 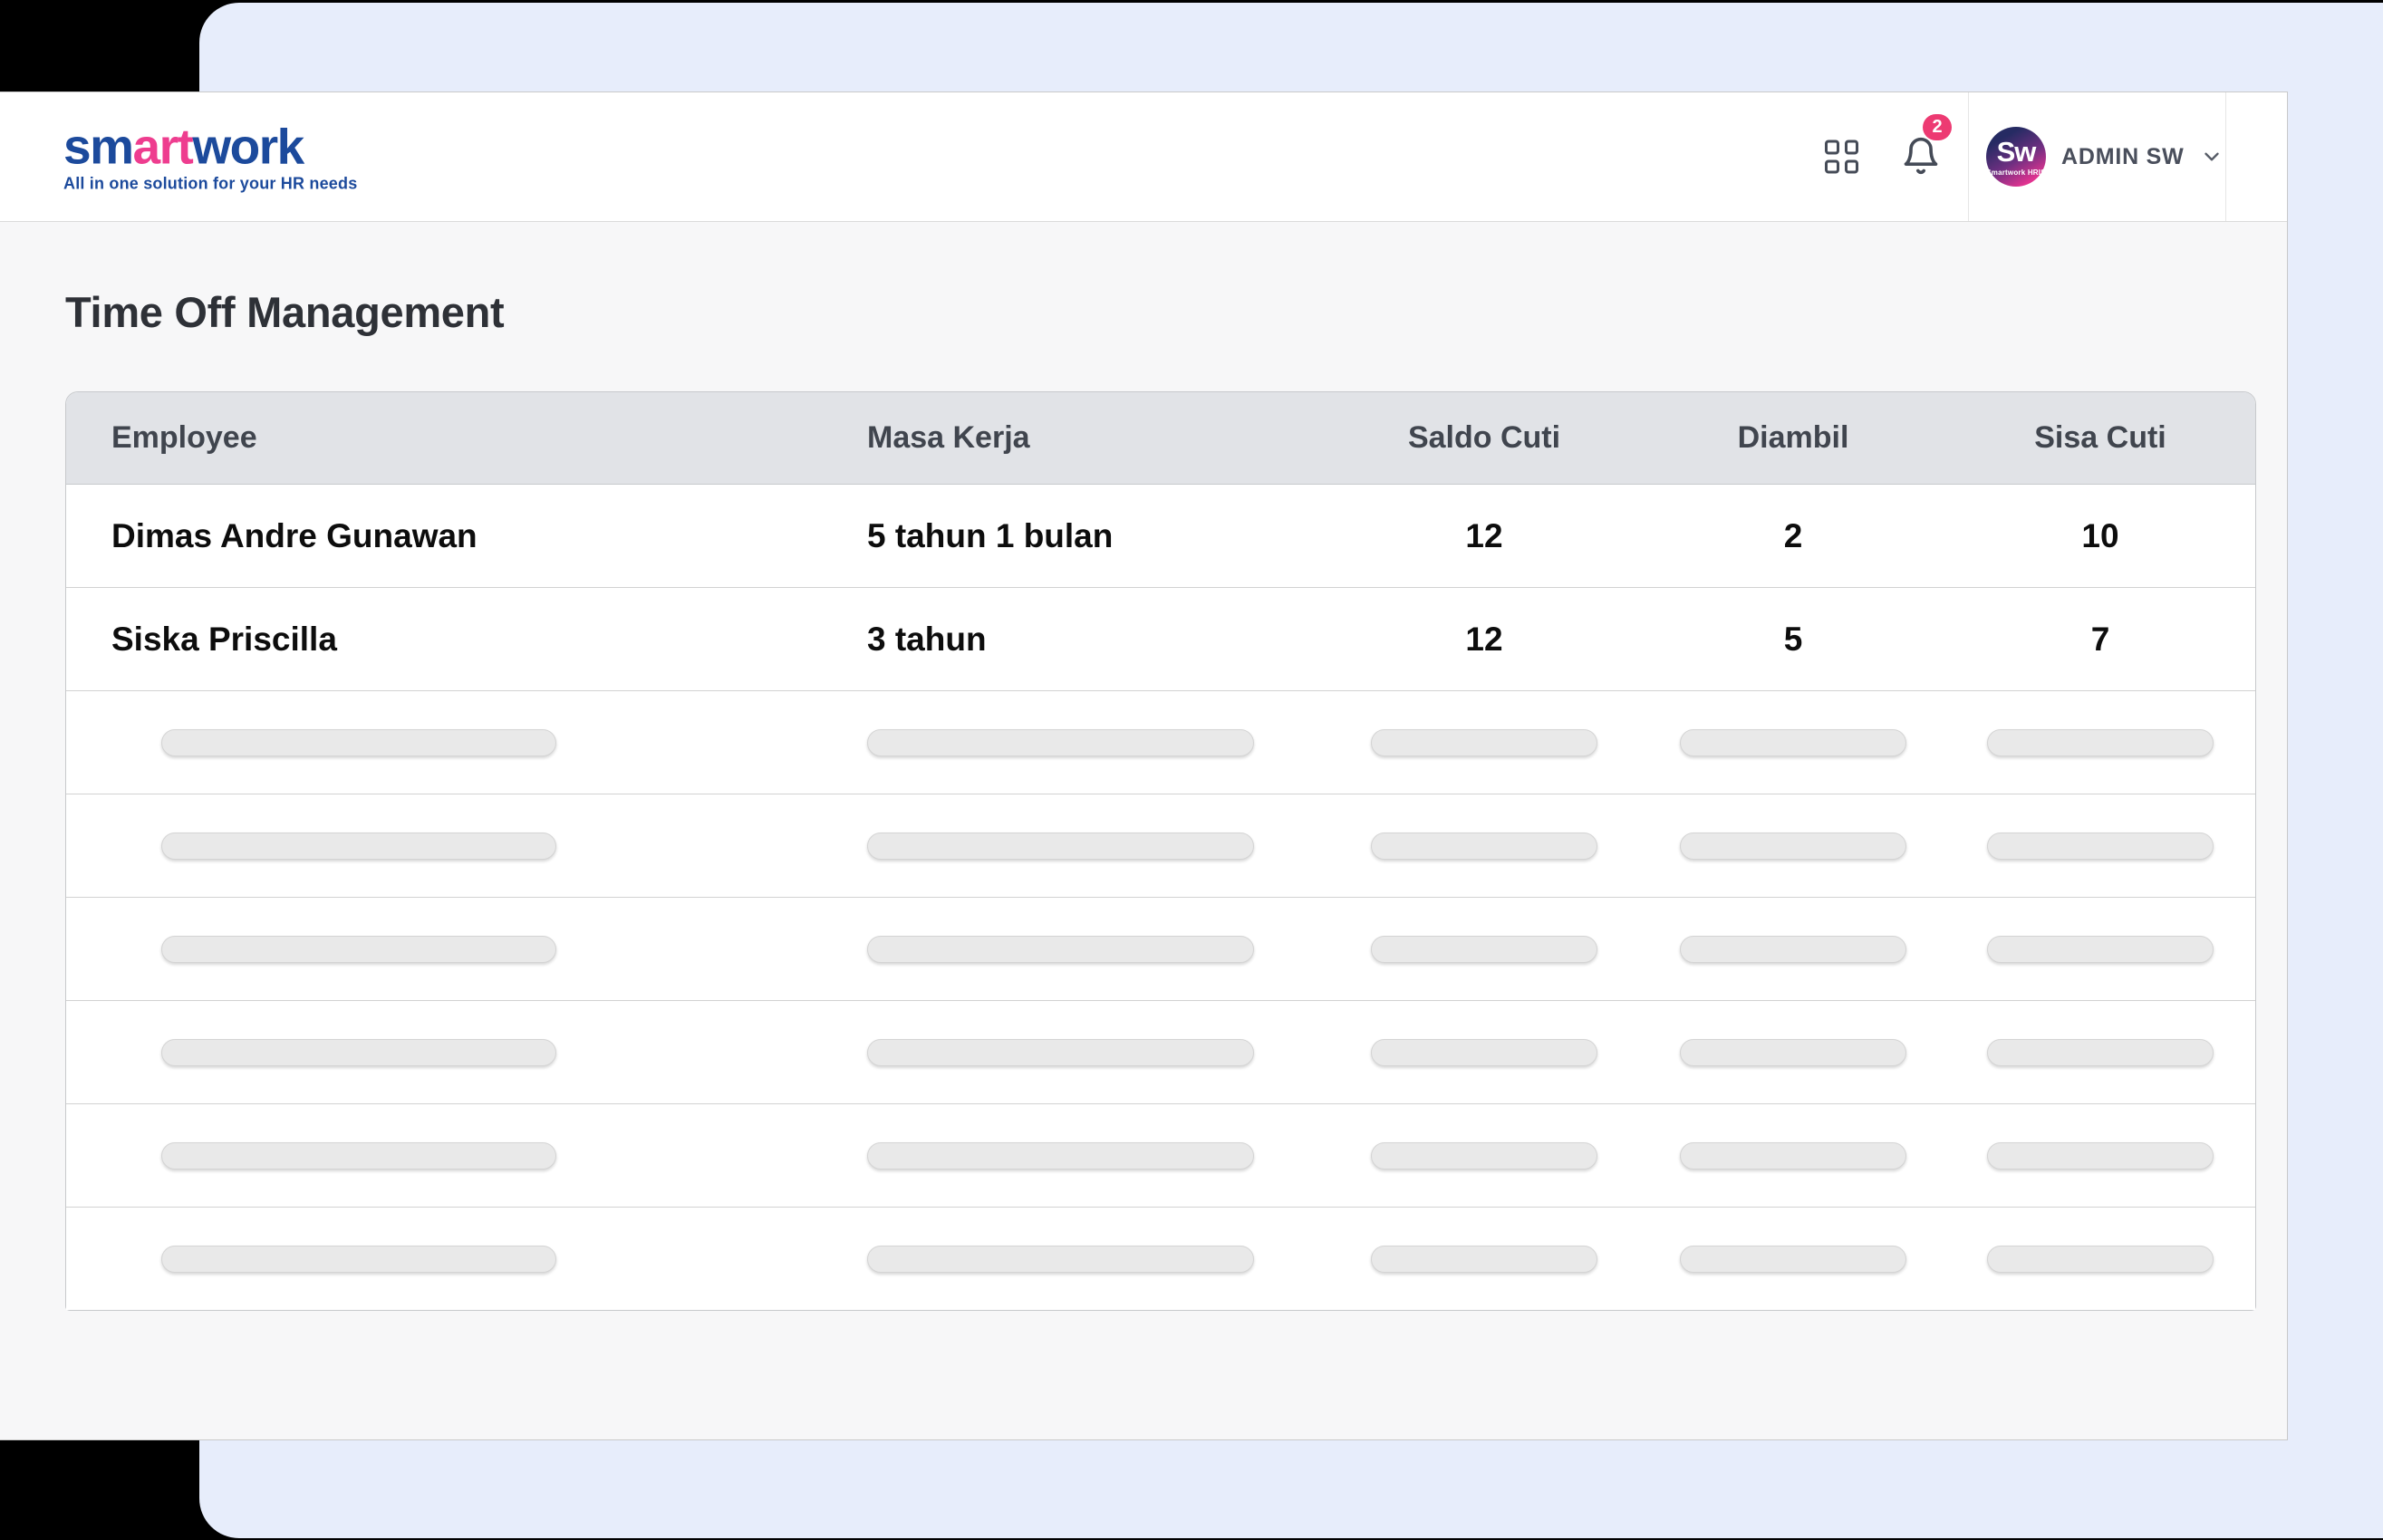 I want to click on avatar-initials: Sw, so click(x=2016, y=151).